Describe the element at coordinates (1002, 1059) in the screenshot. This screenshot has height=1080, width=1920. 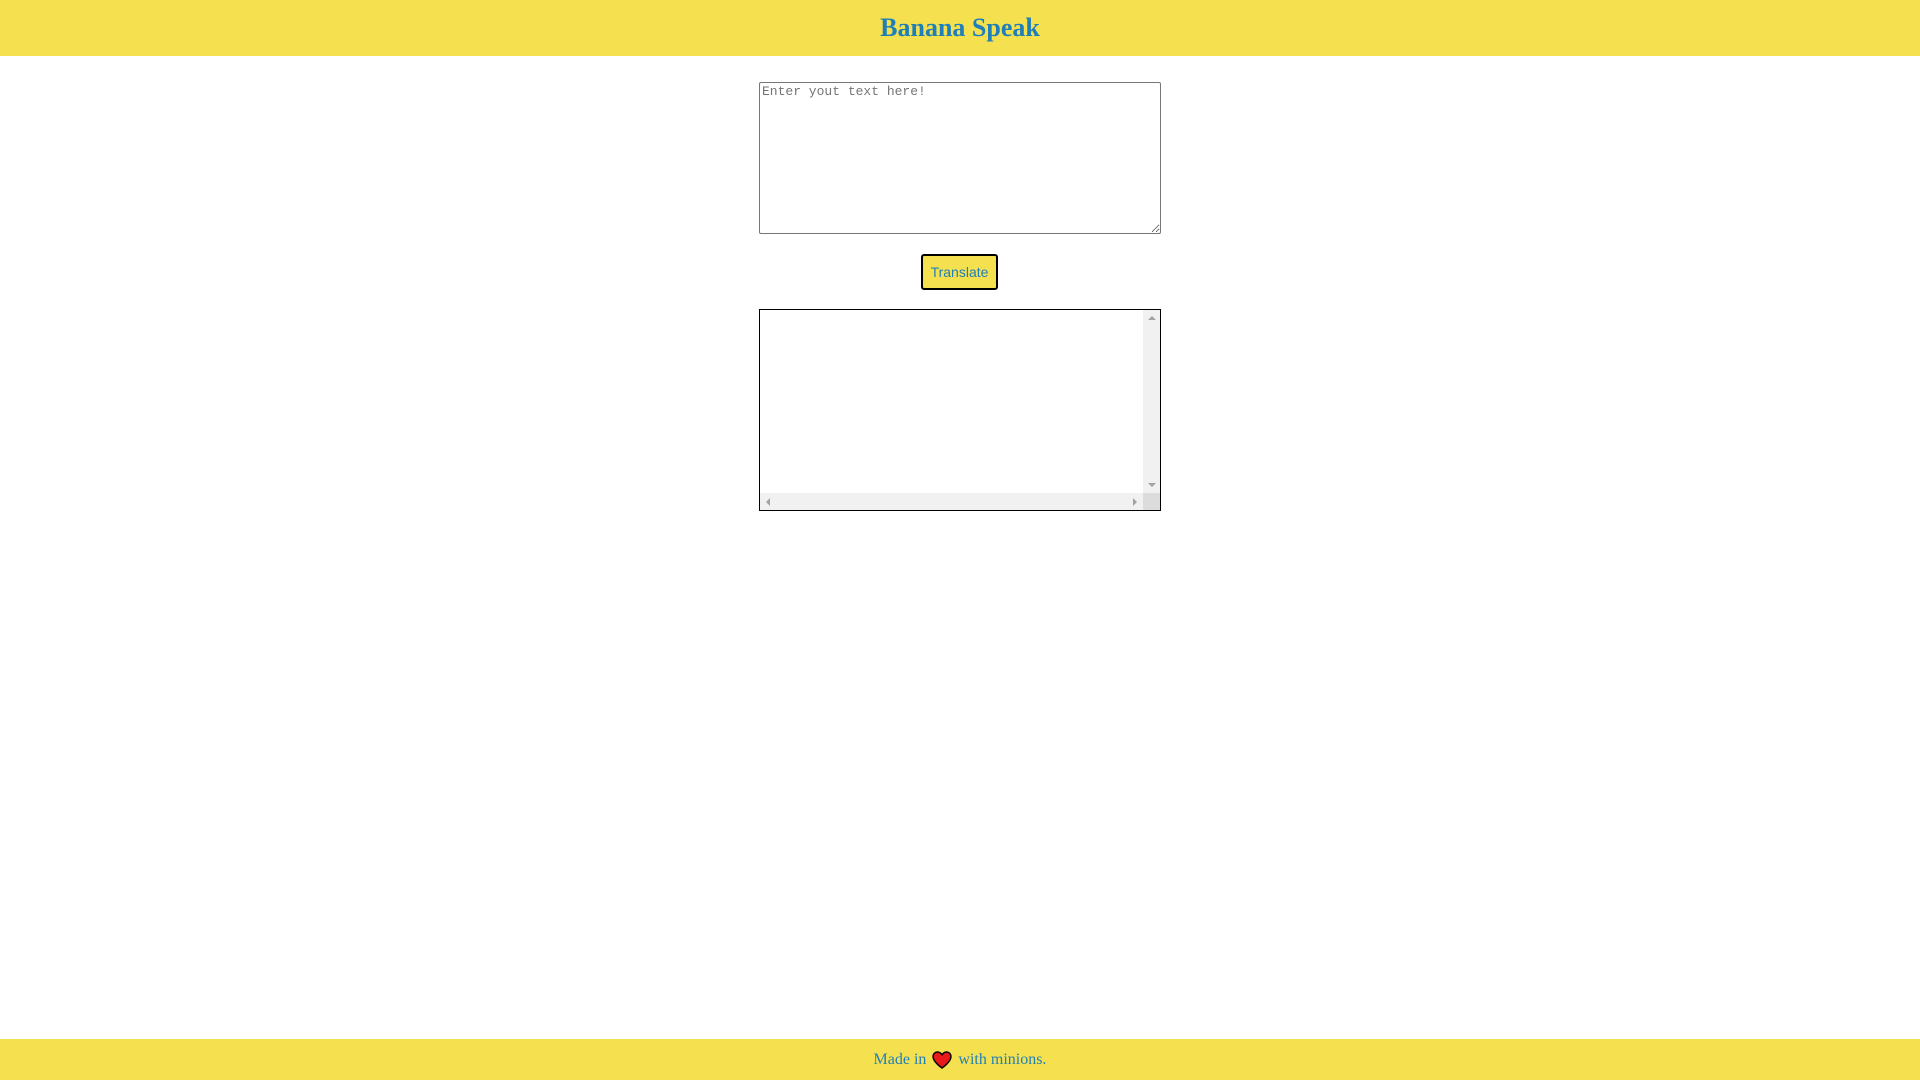
I see `footer-suffix: with minions.` at that location.